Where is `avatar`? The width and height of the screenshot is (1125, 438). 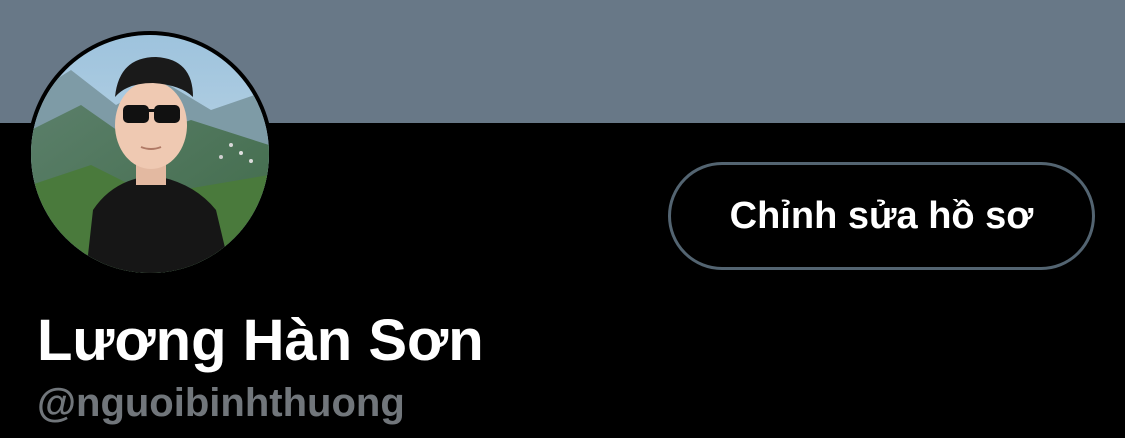 avatar is located at coordinates (150, 154).